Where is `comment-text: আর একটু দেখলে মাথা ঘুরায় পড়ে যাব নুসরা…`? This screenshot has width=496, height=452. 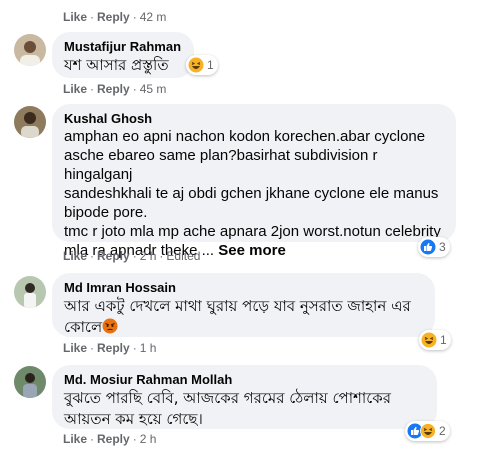 comment-text: আর একটু দেখলে মাথা ঘুরায় পড়ে যাব নুসরা… is located at coordinates (243, 317).